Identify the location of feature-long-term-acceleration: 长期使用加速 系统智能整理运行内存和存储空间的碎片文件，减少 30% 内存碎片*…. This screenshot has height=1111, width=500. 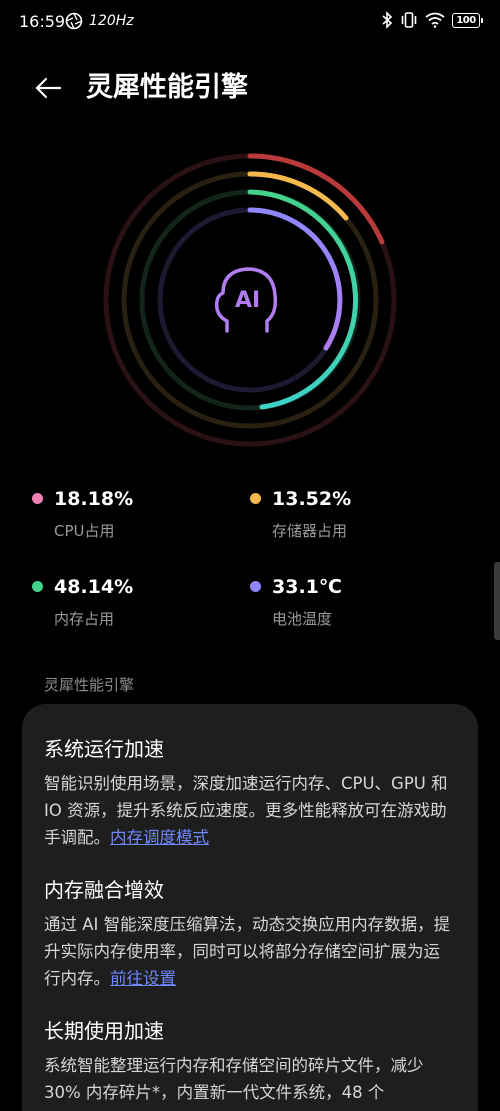
(250, 1061).